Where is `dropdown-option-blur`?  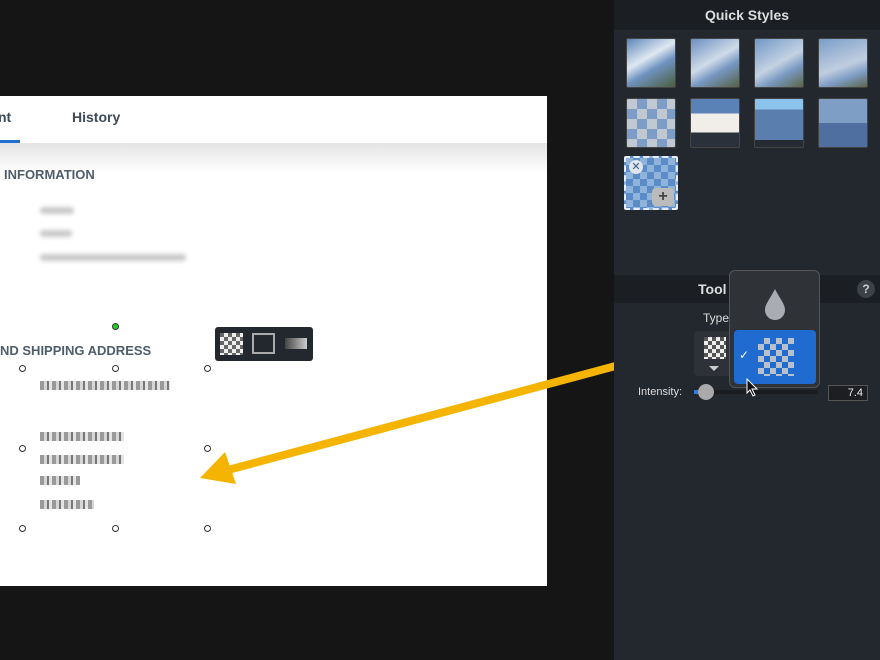
dropdown-option-blur is located at coordinates (775, 301).